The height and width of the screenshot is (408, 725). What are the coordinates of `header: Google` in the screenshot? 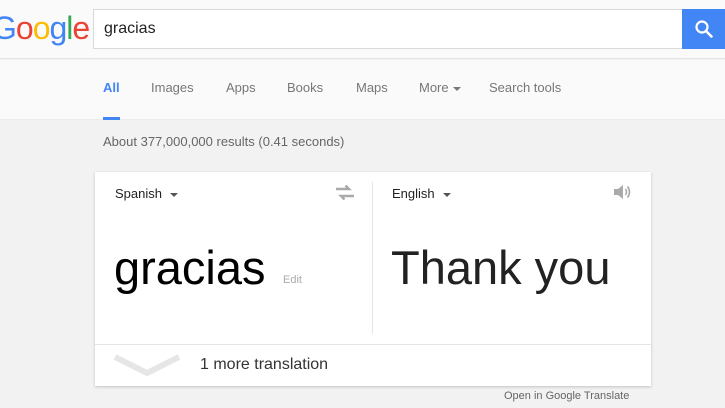 It's located at (362, 29).